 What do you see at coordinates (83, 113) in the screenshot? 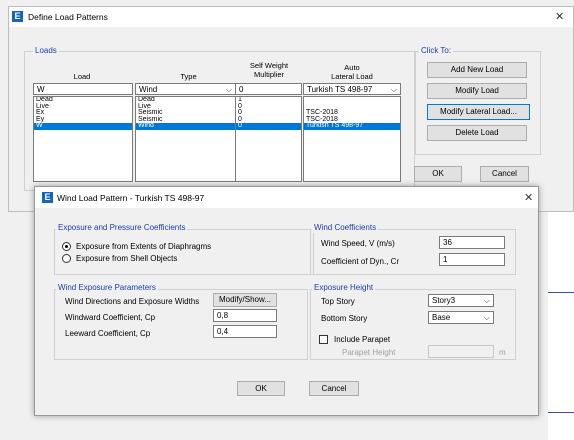
I see `list-item: Ex` at bounding box center [83, 113].